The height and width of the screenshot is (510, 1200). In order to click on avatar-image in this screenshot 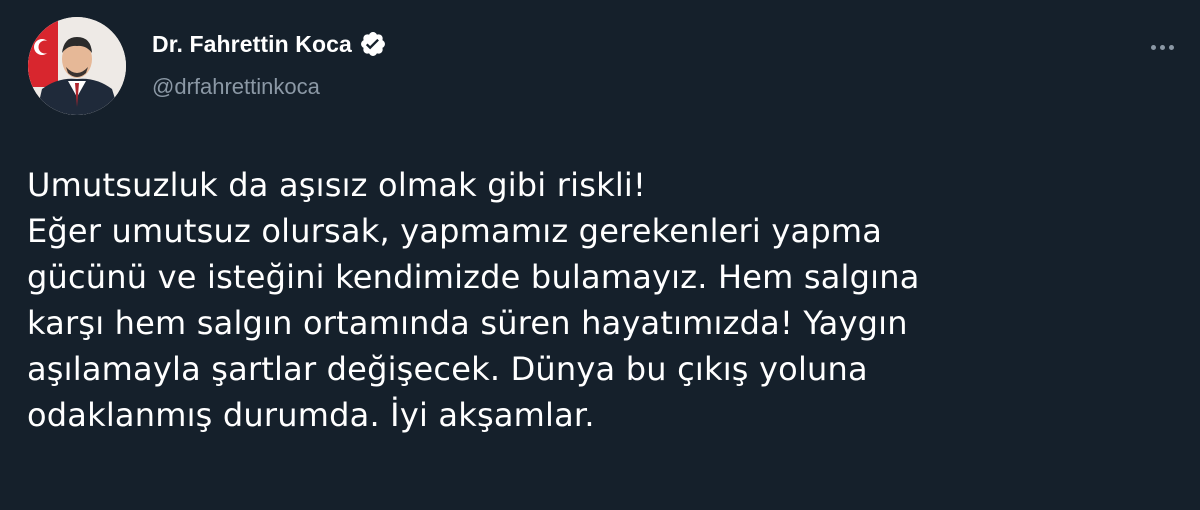, I will do `click(77, 66)`.